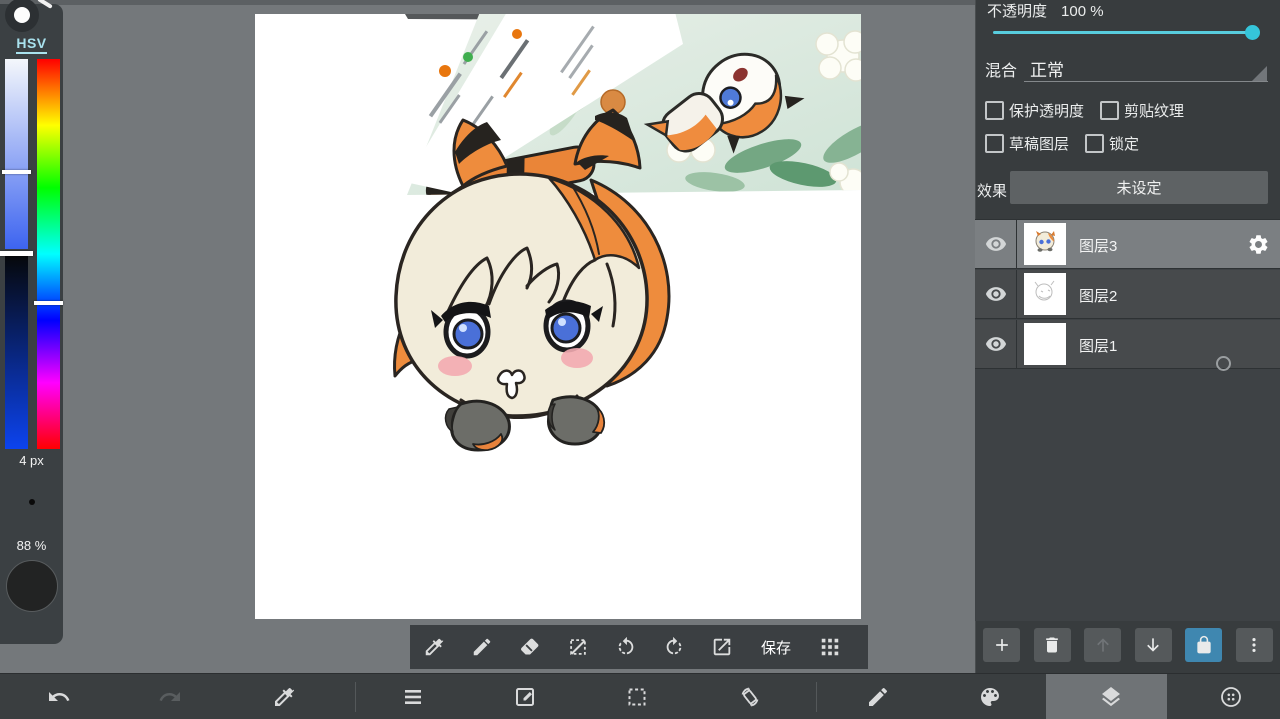 This screenshot has height=719, width=1280. What do you see at coordinates (16, 172) in the screenshot?
I see `saturation-marker` at bounding box center [16, 172].